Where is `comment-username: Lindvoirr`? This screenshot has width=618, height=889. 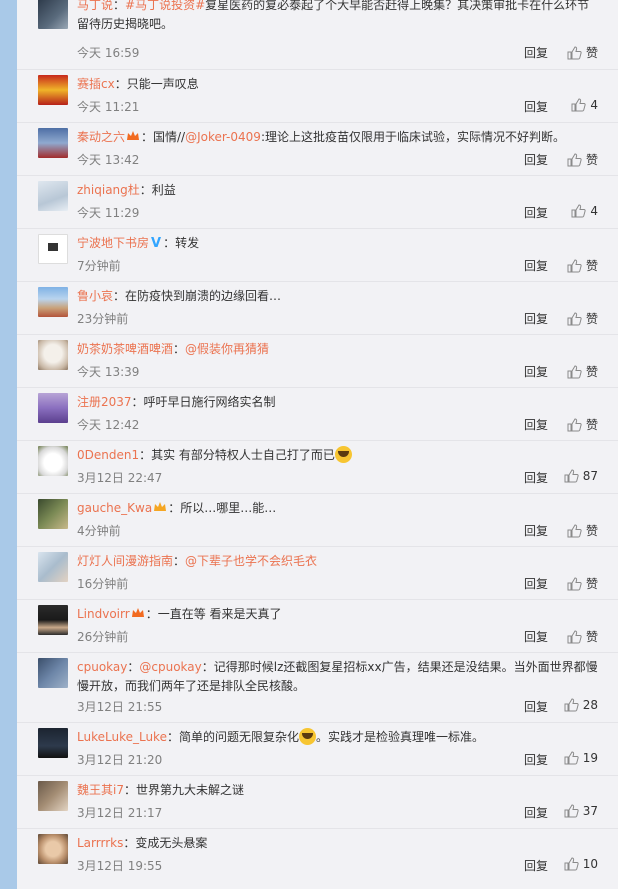
comment-username: Lindvoirr is located at coordinates (103, 614).